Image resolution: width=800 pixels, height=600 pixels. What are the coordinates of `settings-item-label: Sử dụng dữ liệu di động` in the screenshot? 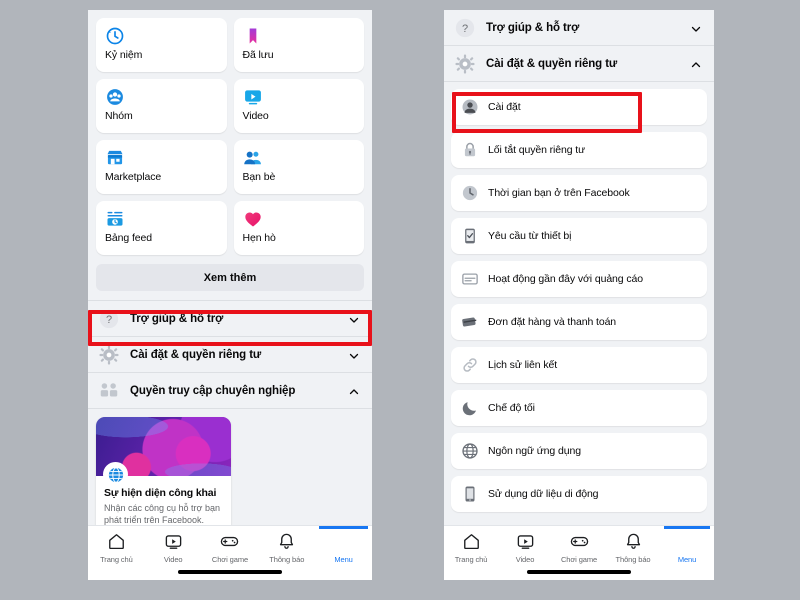 It's located at (543, 494).